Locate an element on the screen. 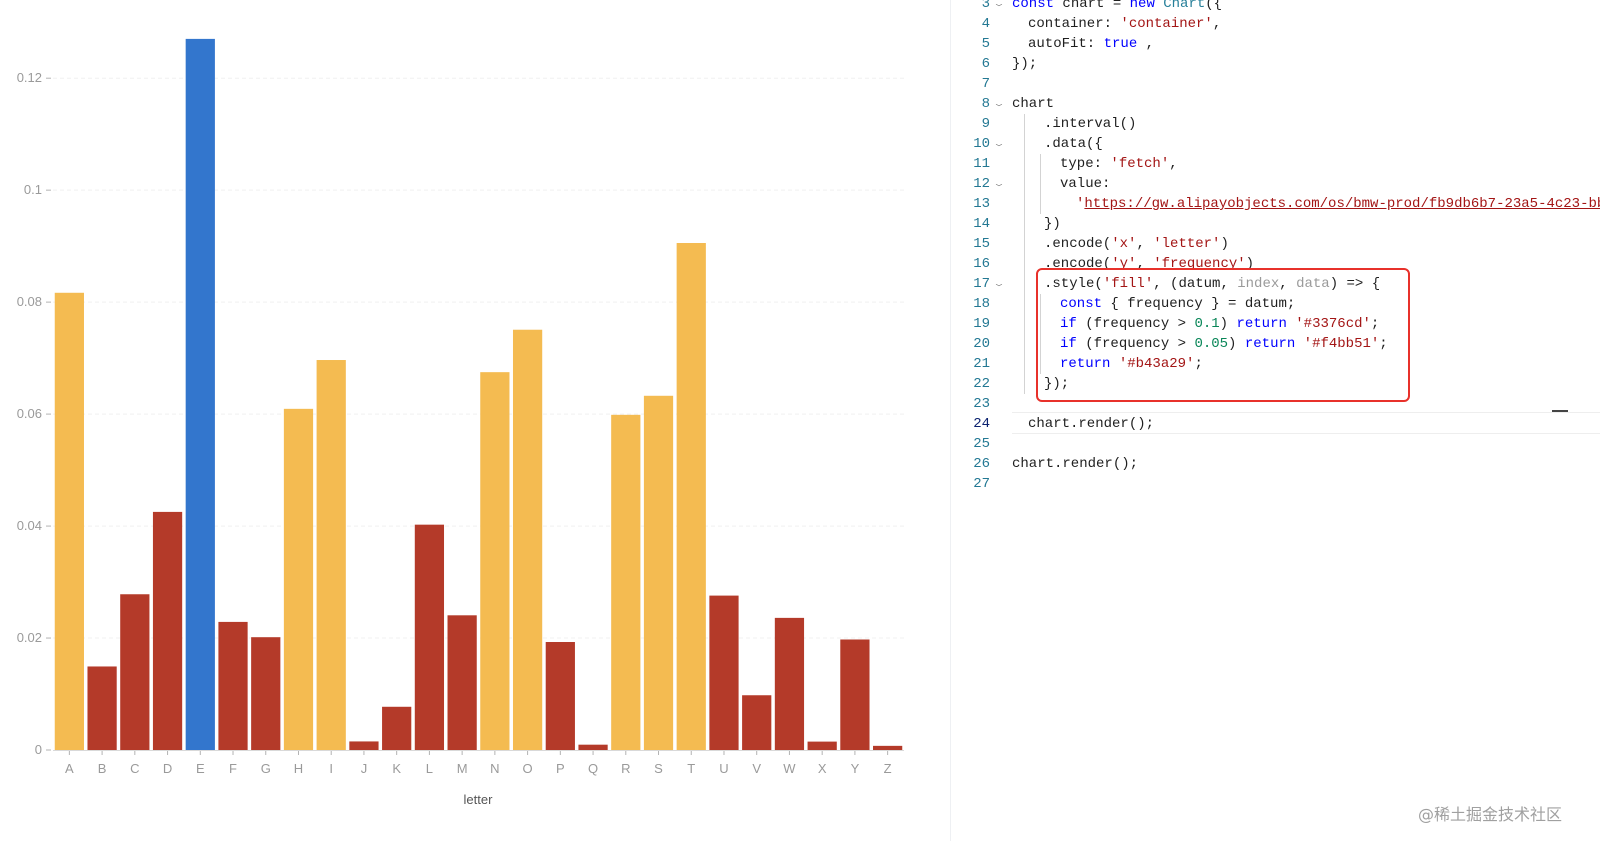  code-line: 10 ⌵ .data({ is located at coordinates (1277, 144).